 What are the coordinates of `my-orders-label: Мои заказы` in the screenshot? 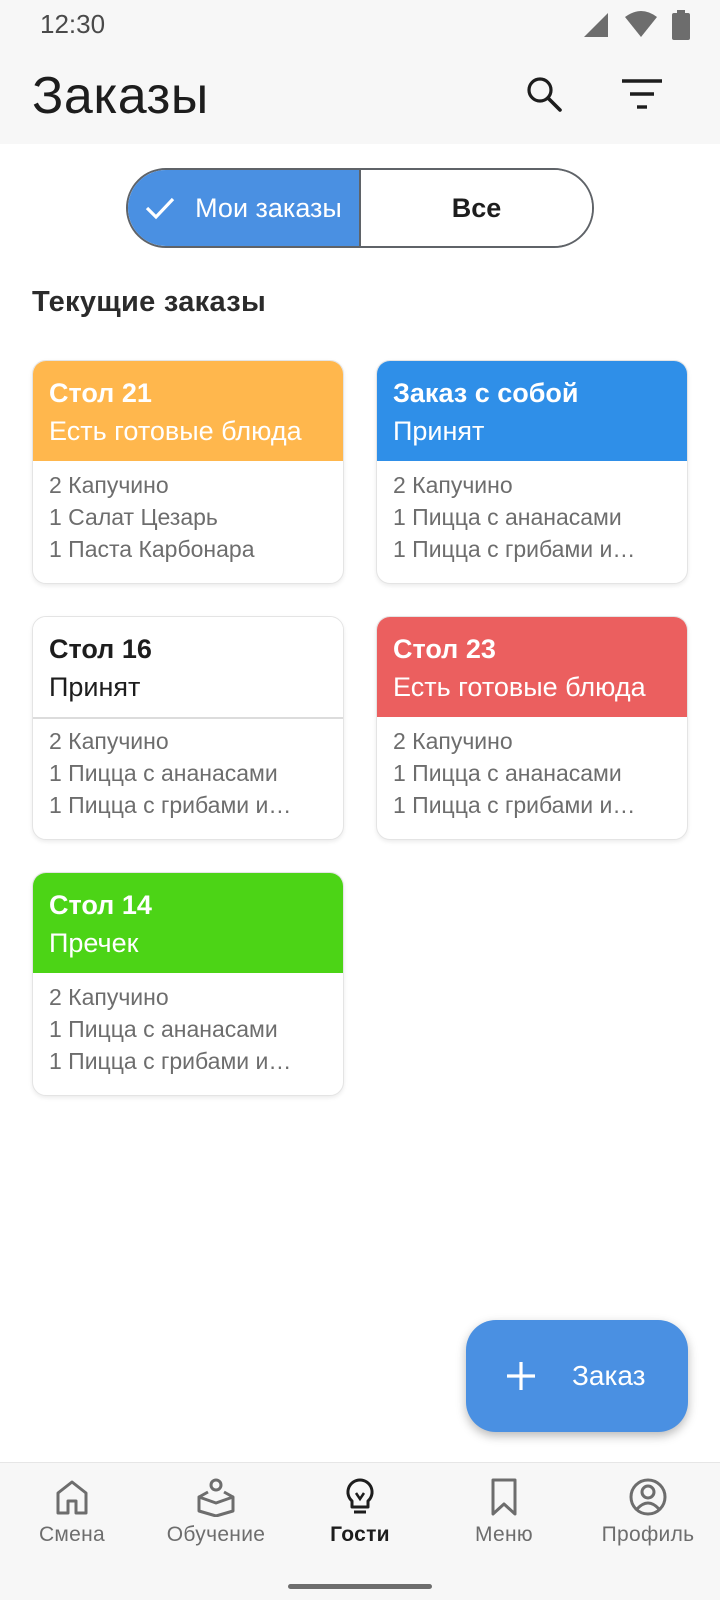 It's located at (268, 207).